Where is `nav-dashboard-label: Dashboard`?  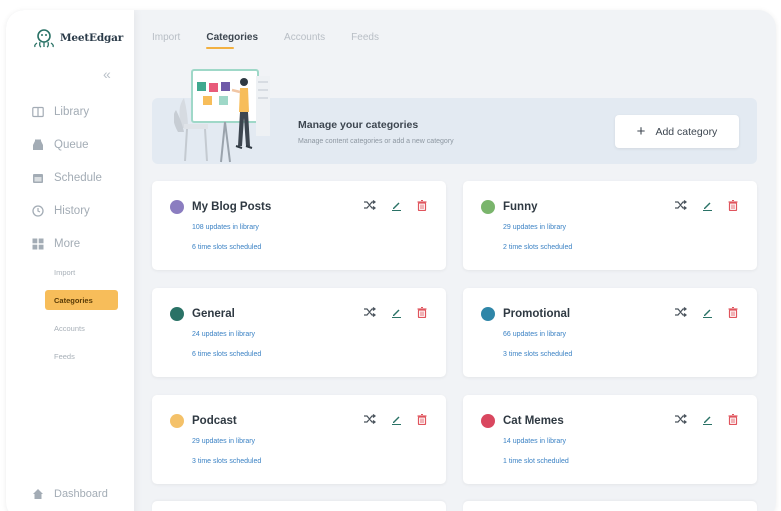
nav-dashboard-label: Dashboard is located at coordinates (81, 494).